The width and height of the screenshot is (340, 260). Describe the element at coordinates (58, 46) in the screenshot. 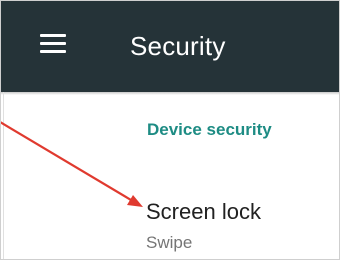

I see `hamburger-menu-icon` at that location.